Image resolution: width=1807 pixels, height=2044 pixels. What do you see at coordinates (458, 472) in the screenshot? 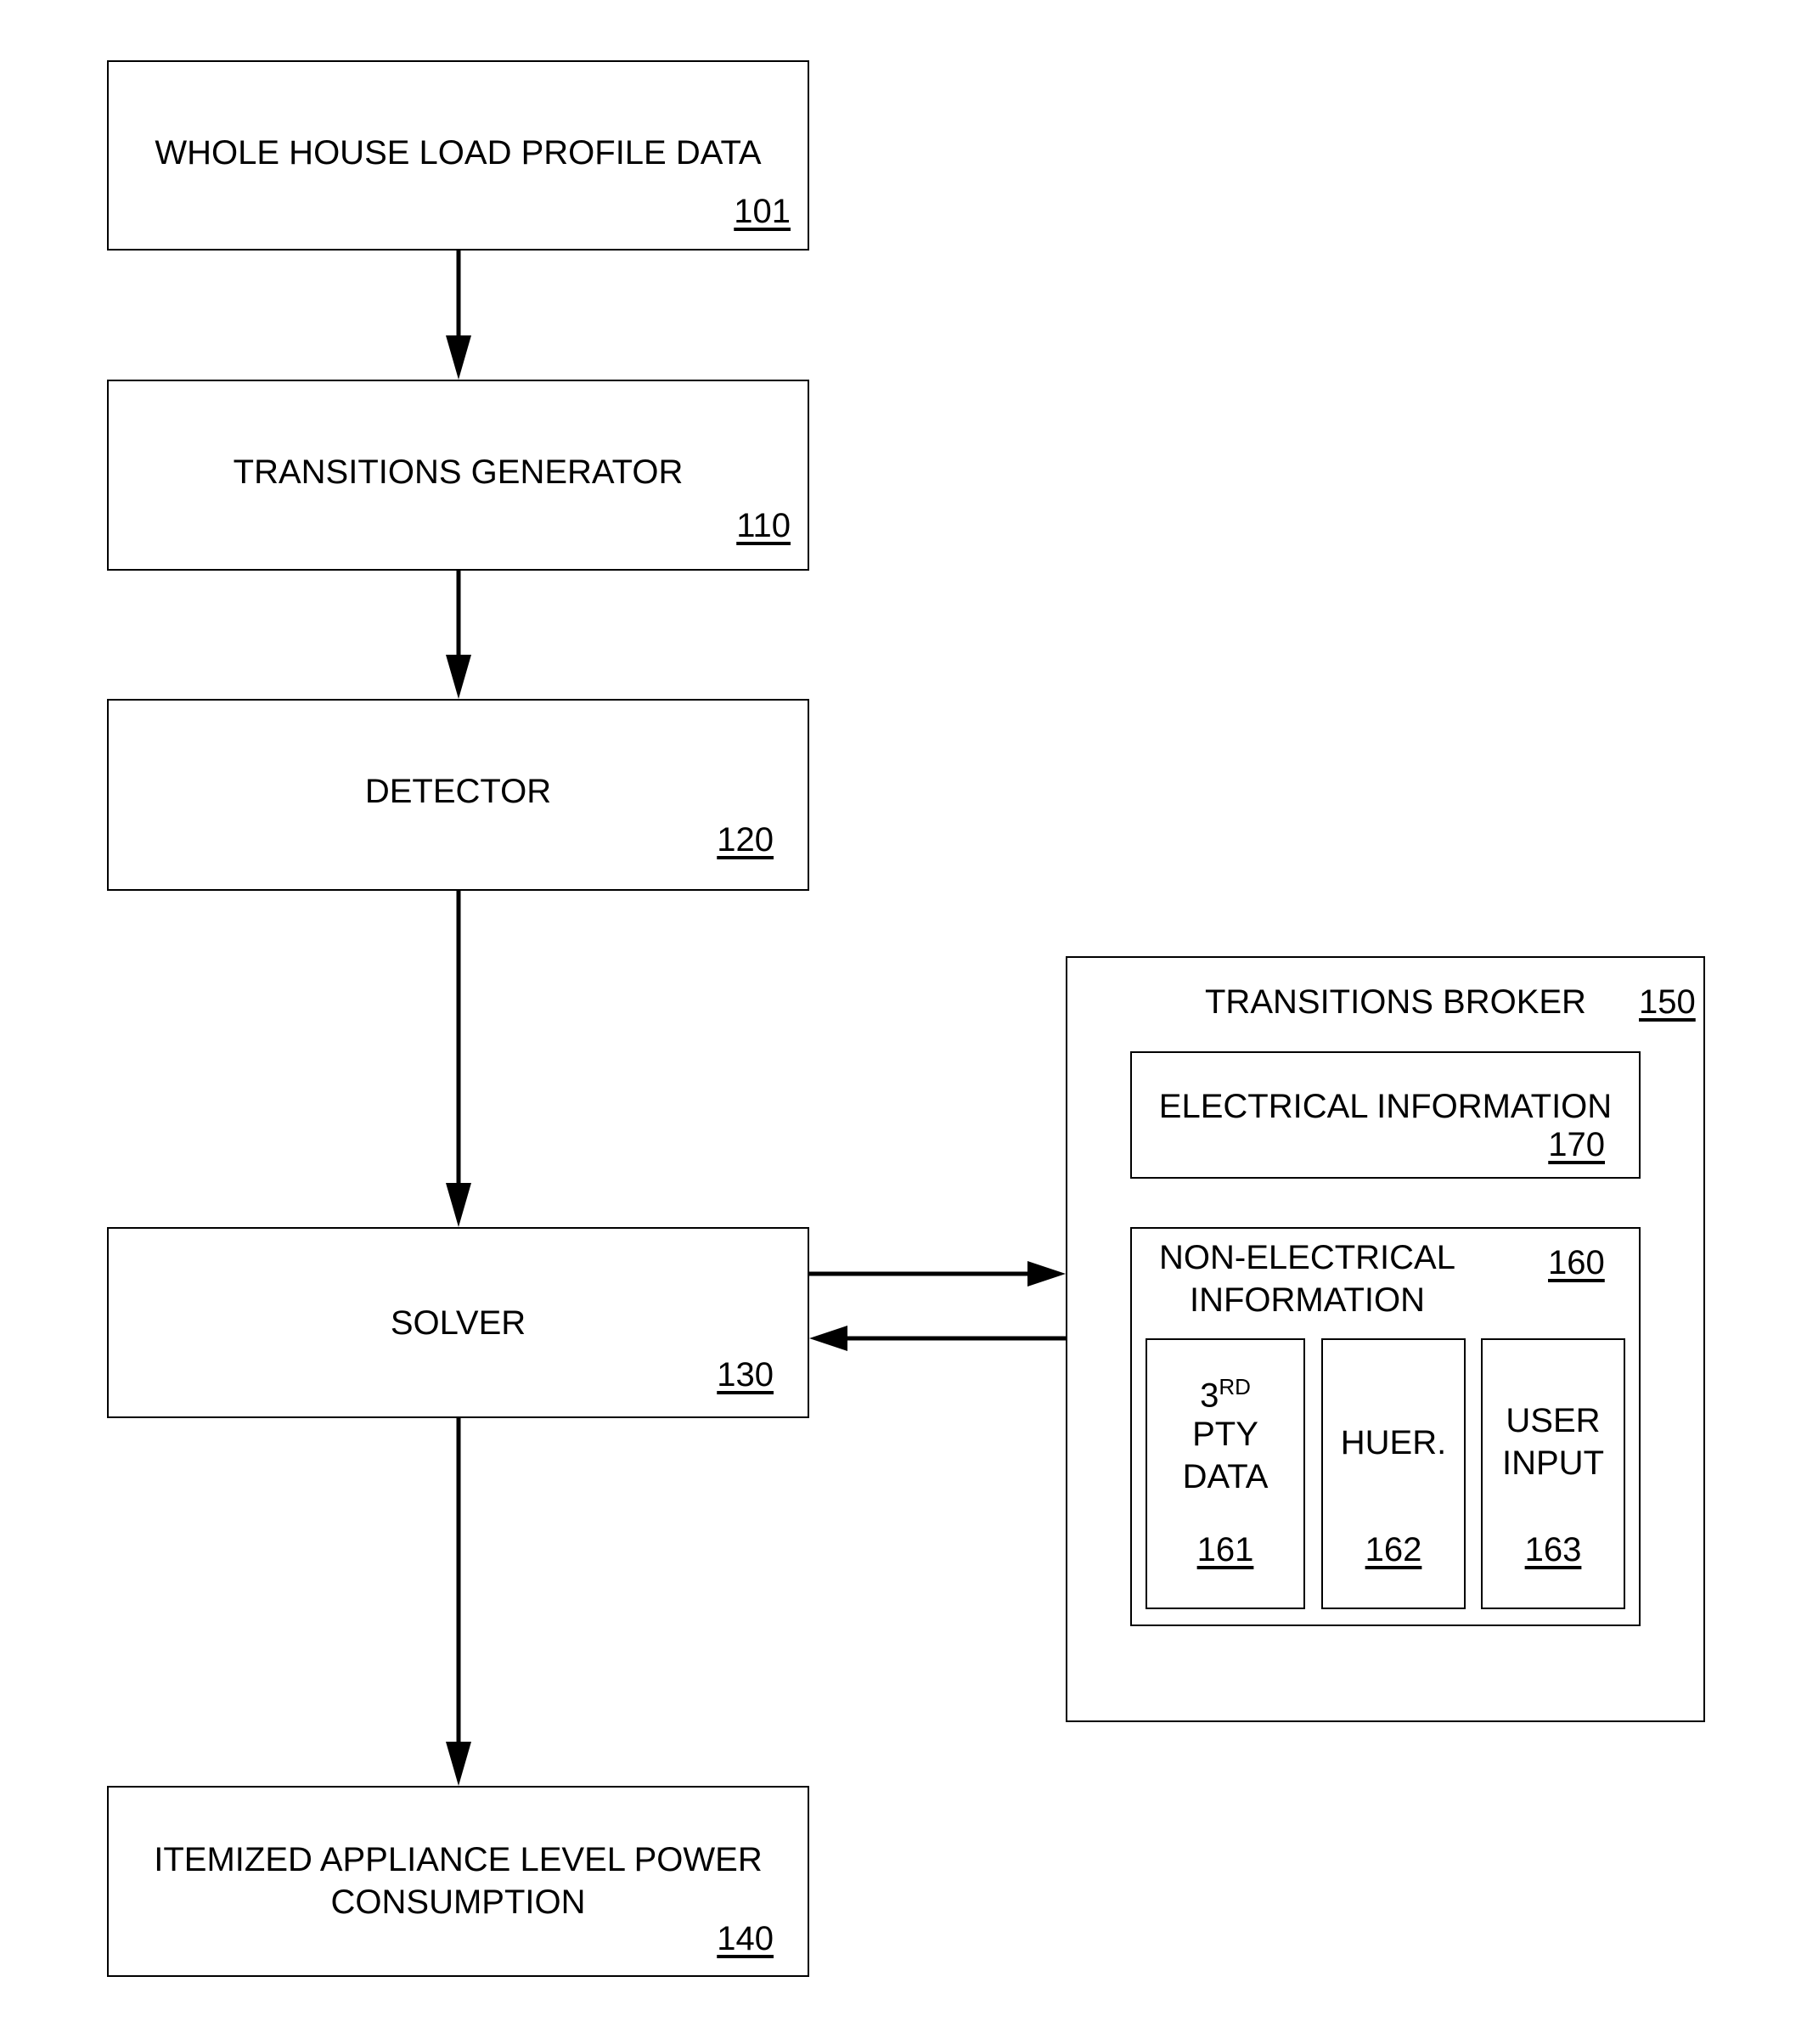
I see `block-label: TRANSITIONS GENERATOR` at bounding box center [458, 472].